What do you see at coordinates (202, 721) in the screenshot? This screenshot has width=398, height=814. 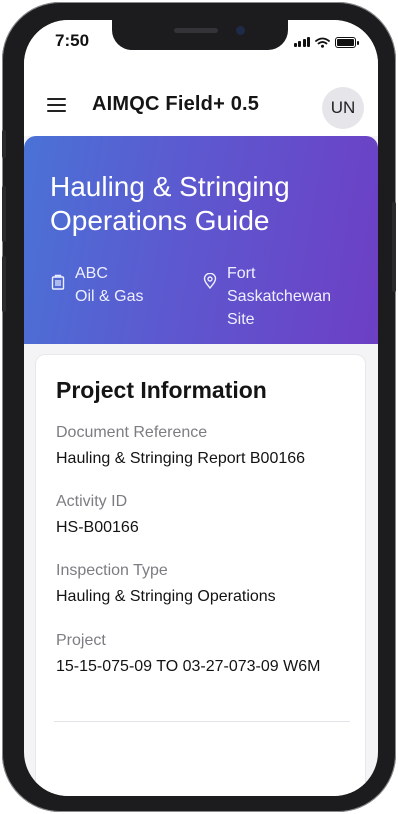 I see `section-divider` at bounding box center [202, 721].